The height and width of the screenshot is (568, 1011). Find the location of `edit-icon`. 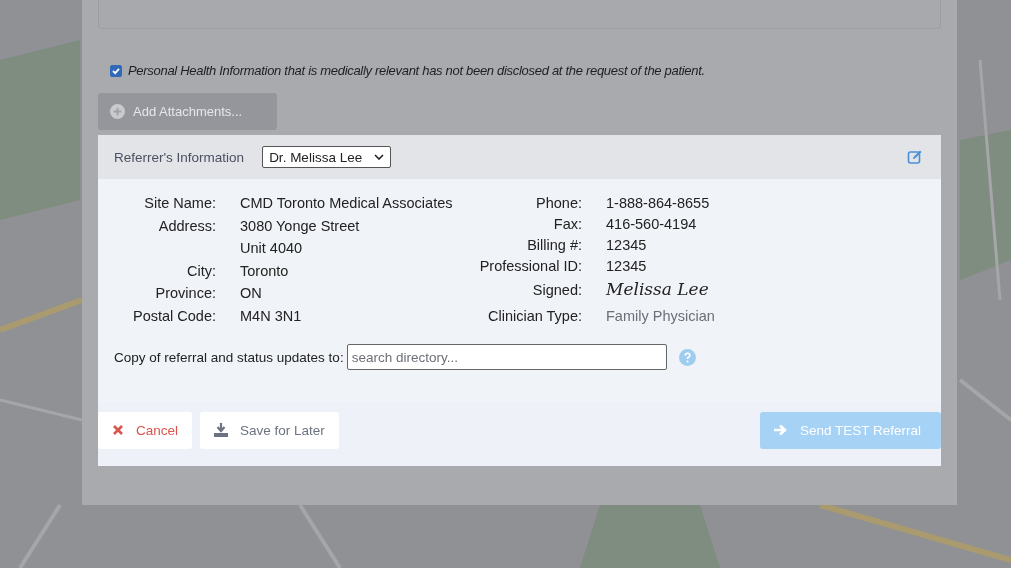

edit-icon is located at coordinates (915, 157).